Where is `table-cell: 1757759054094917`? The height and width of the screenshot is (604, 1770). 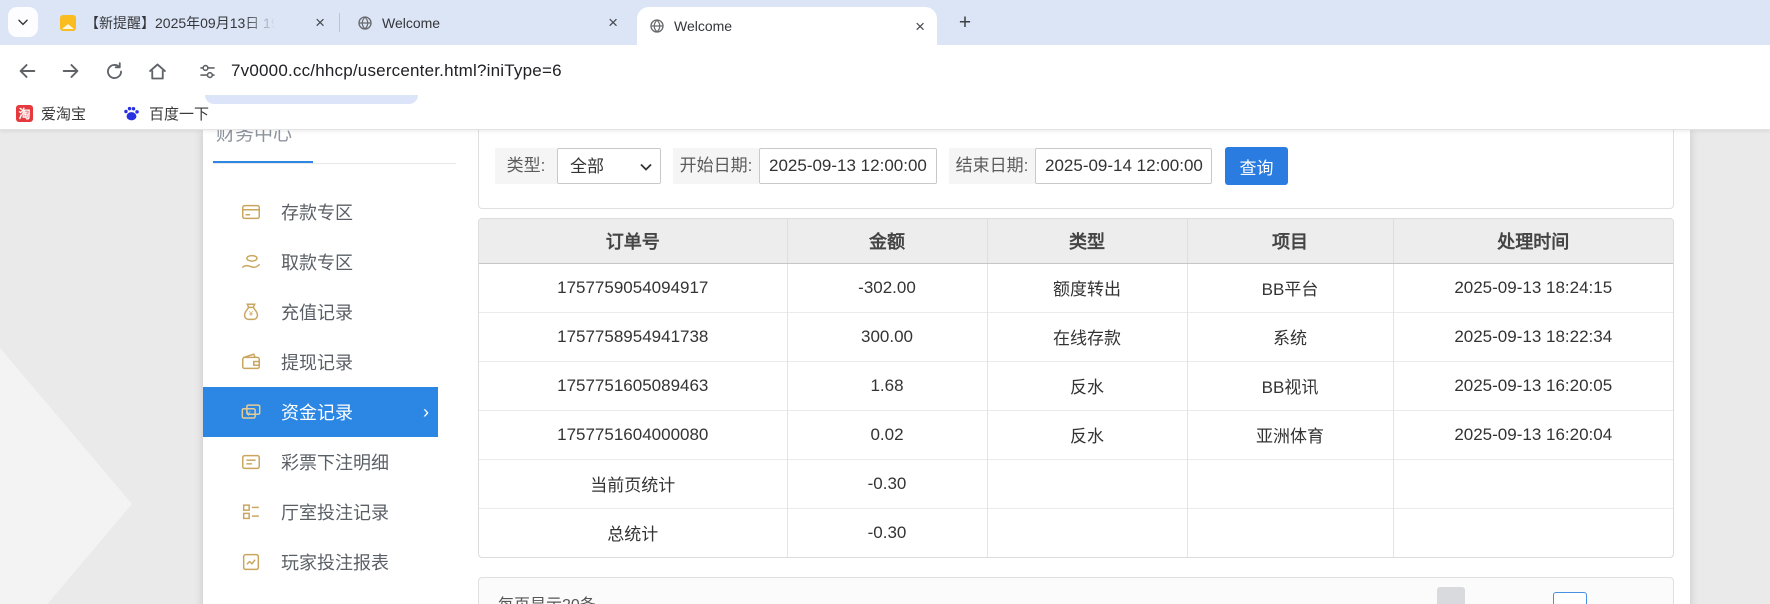 table-cell: 1757759054094917 is located at coordinates (633, 287).